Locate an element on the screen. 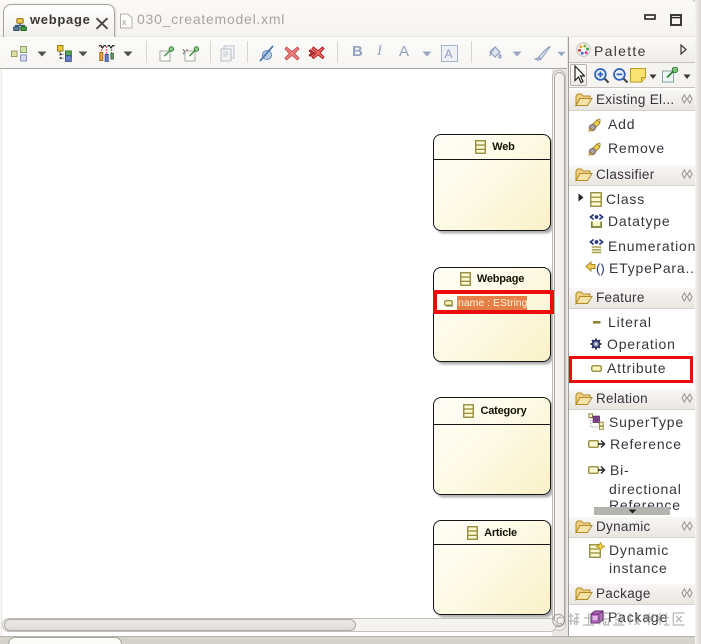  svg-text: x is located at coordinates (124, 22).